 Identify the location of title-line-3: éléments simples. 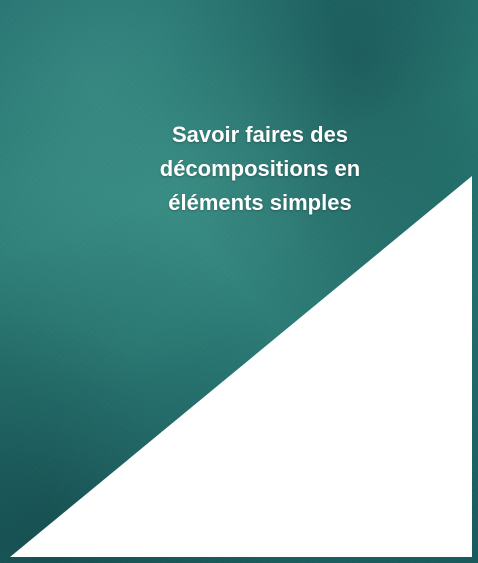
(260, 202).